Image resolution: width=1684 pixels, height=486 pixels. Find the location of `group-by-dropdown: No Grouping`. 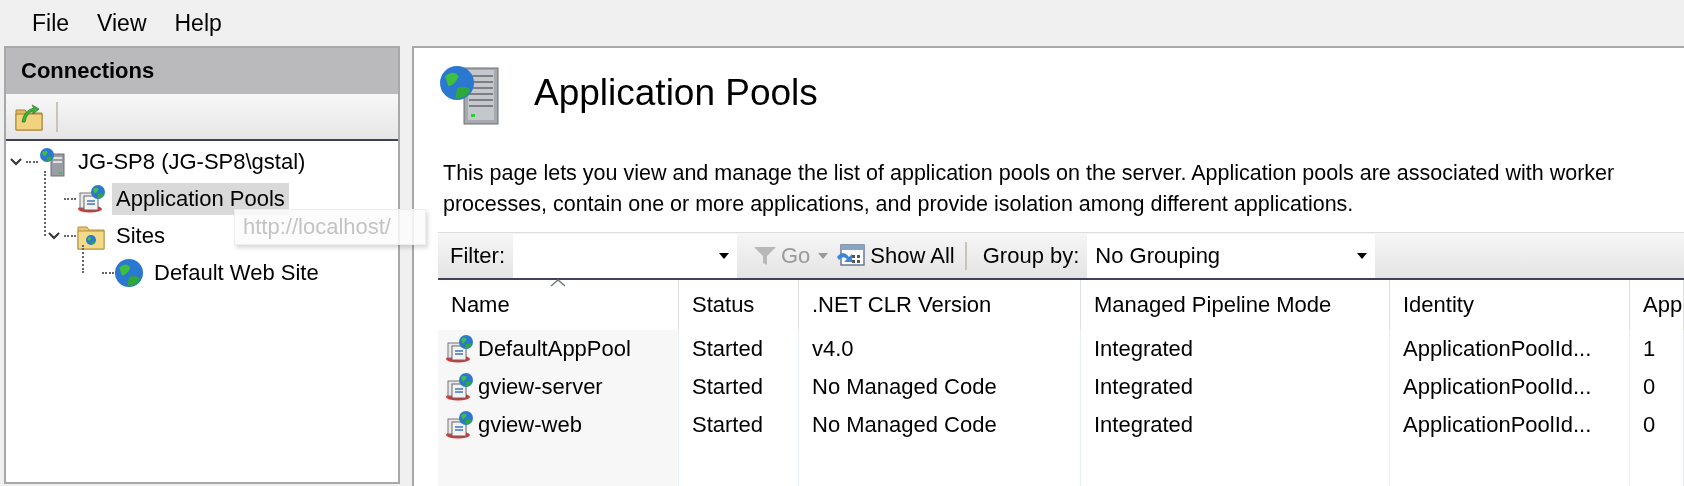

group-by-dropdown: No Grouping is located at coordinates (1231, 255).